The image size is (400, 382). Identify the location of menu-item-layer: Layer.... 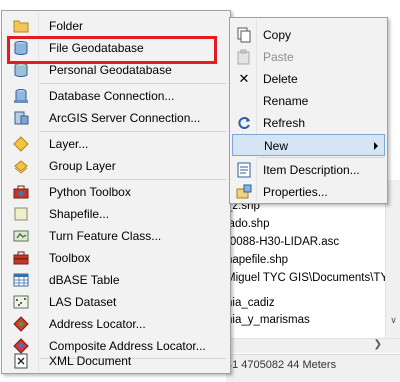
(116, 144).